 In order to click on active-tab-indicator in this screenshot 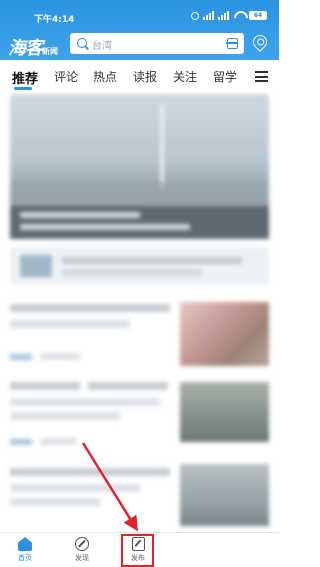, I will do `click(23, 88)`.